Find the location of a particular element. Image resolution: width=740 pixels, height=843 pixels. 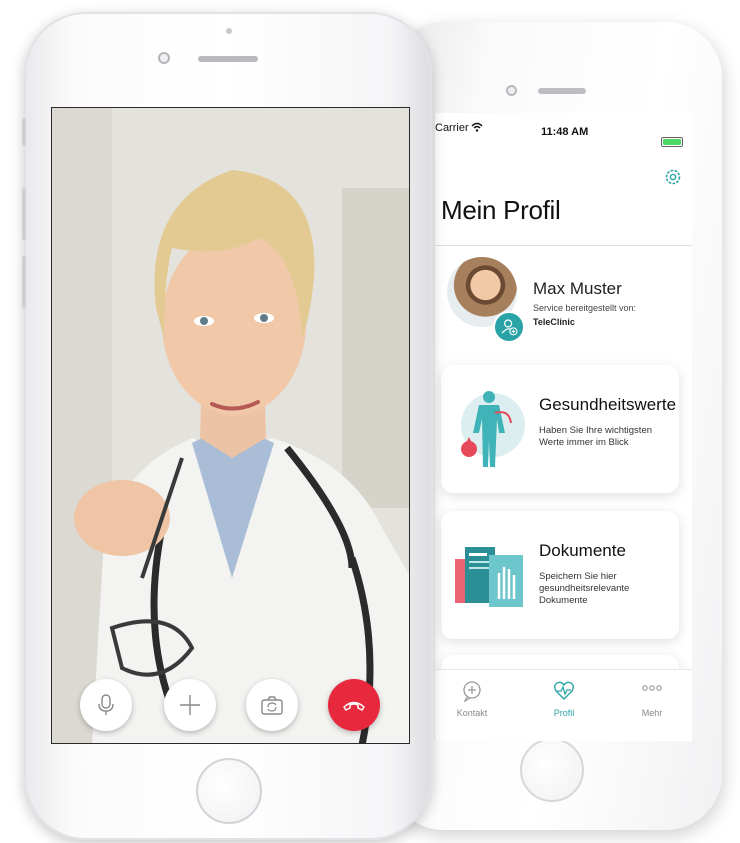

avatar is located at coordinates (486, 300).